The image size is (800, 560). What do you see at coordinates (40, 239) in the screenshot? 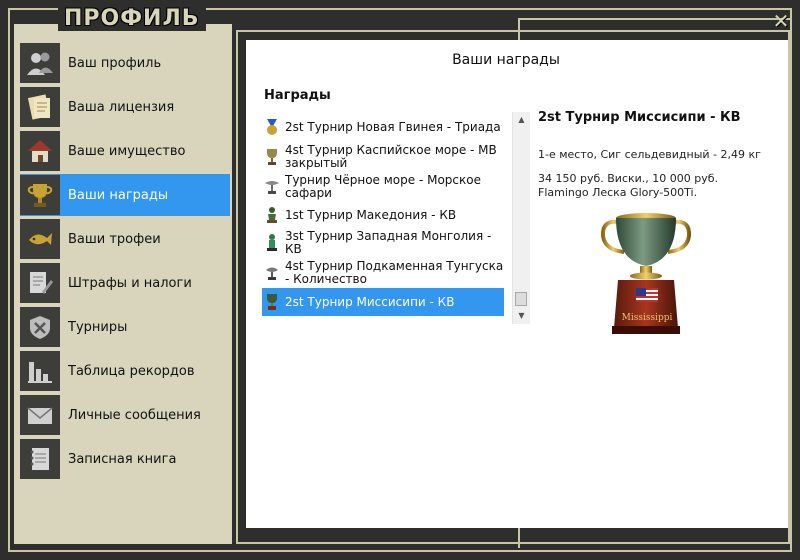
I see `fish-icon` at bounding box center [40, 239].